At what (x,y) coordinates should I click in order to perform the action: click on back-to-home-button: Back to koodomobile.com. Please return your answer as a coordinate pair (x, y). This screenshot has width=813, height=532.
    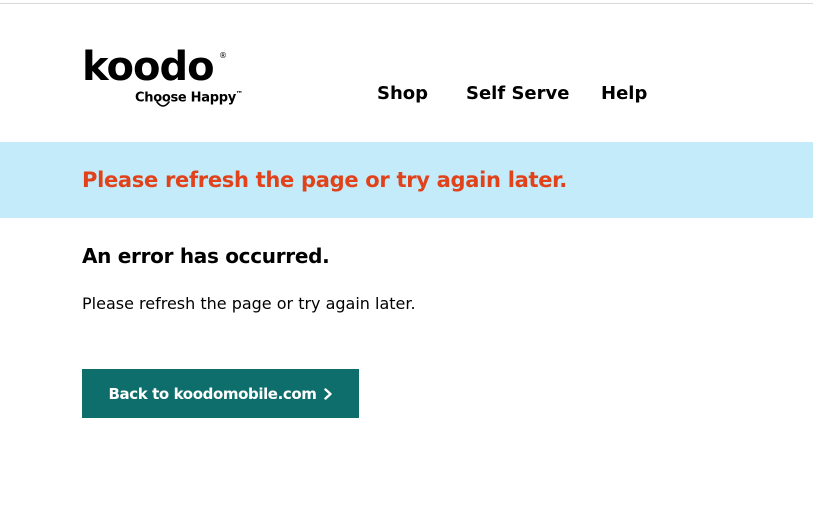
    Looking at the image, I should click on (220, 393).